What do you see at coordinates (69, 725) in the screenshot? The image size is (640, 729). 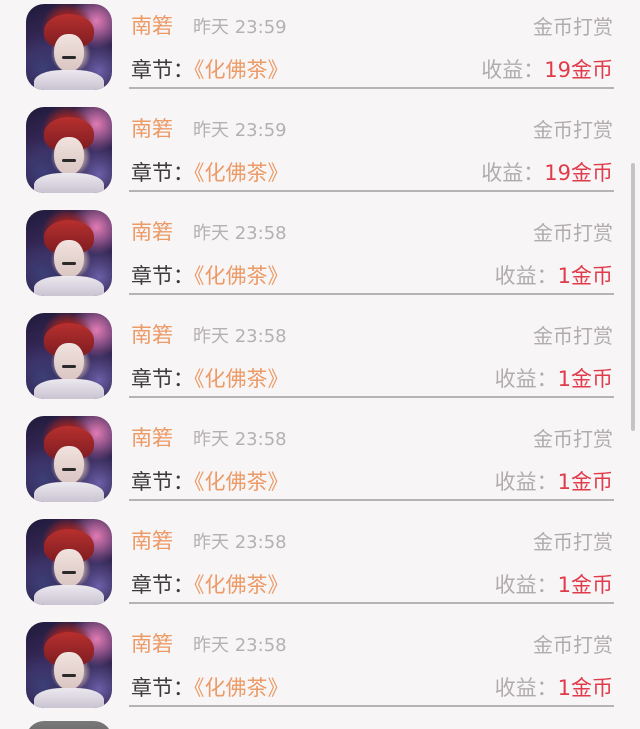 I see `partial-avatar-next-item` at bounding box center [69, 725].